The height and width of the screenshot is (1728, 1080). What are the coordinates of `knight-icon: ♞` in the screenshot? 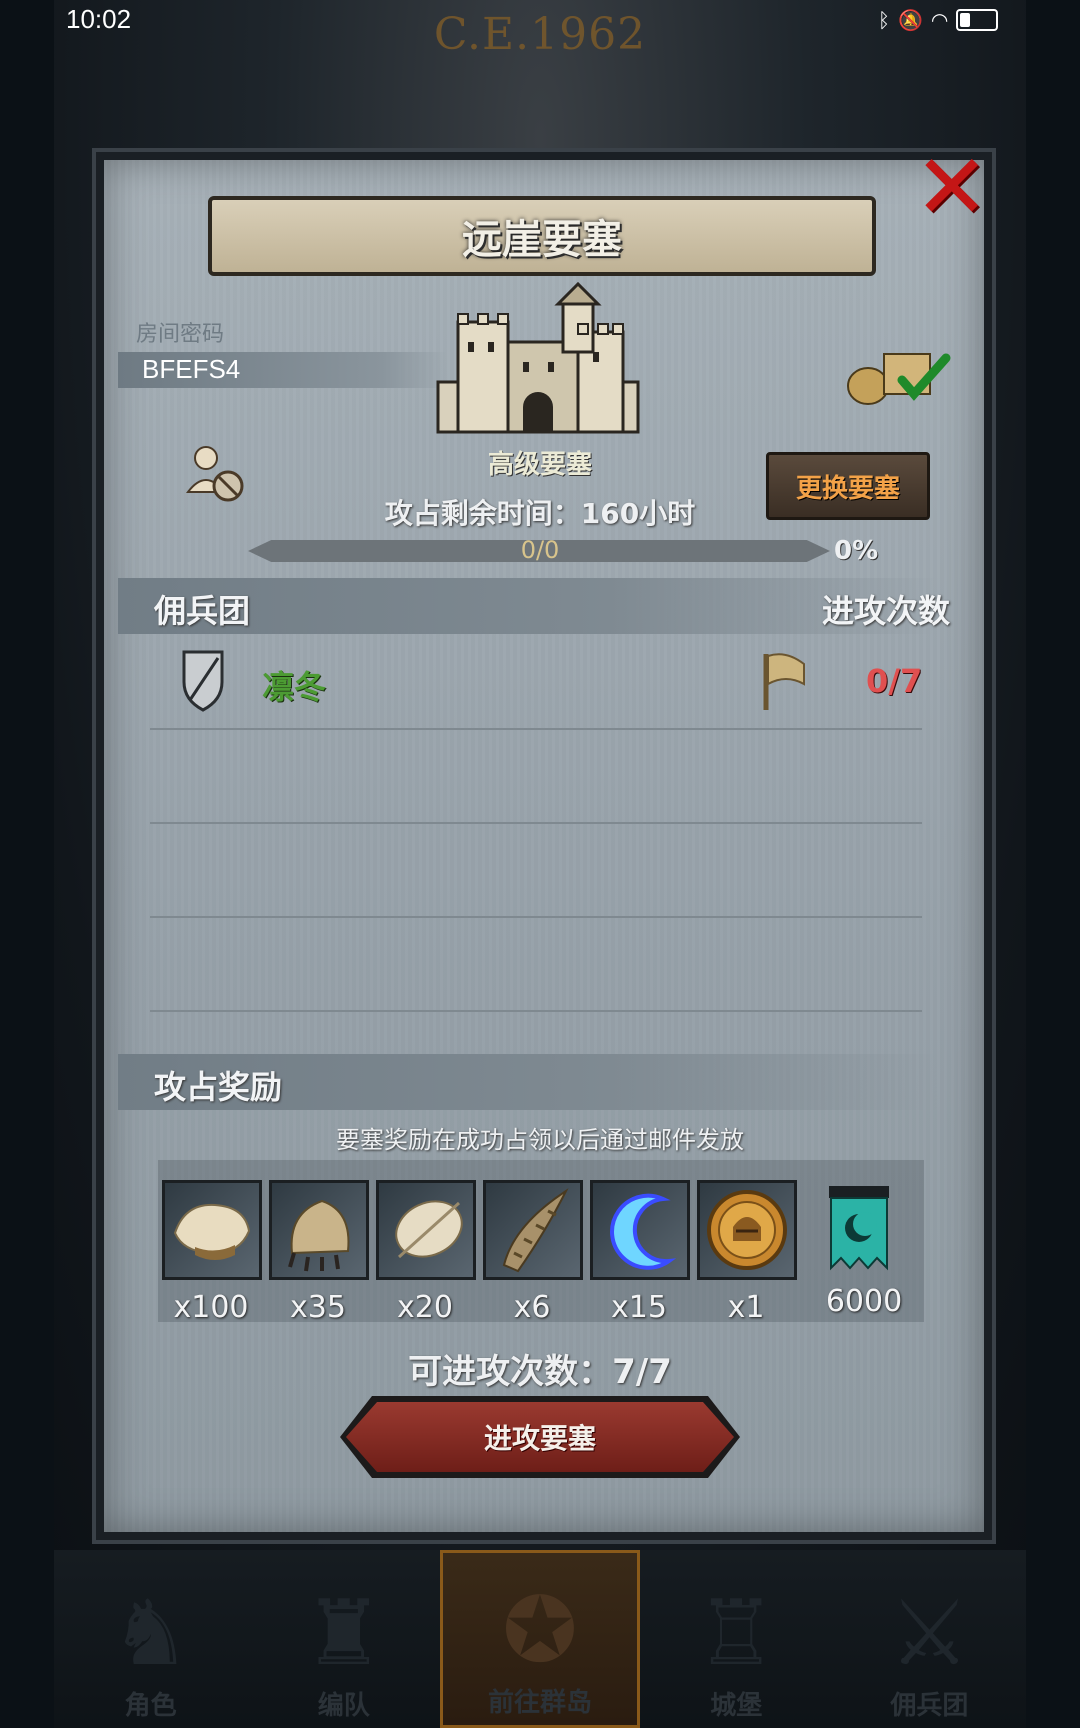 It's located at (150, 1633).